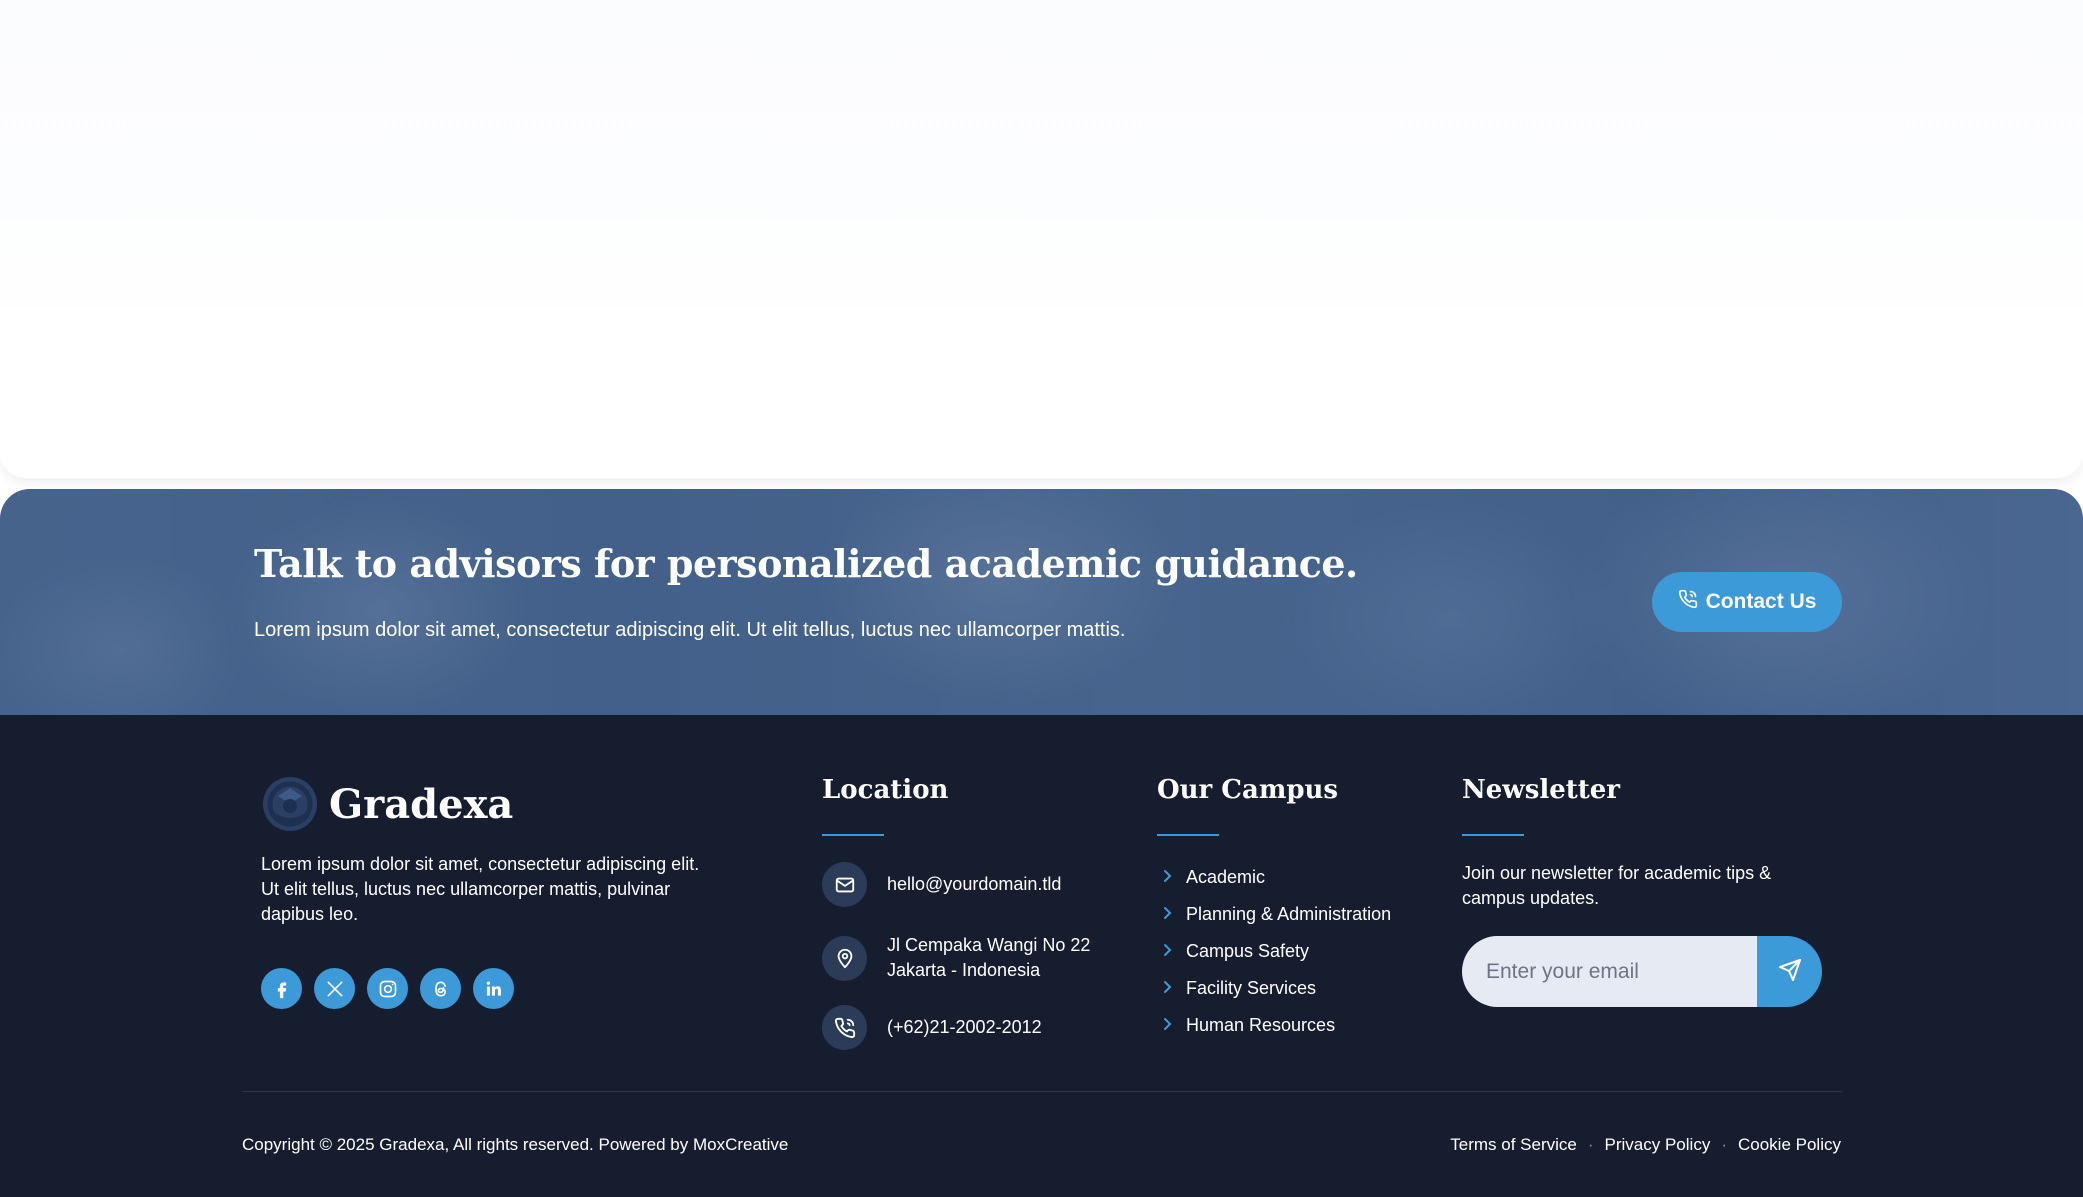 The width and height of the screenshot is (2083, 1197). I want to click on linkedin-icon, so click(493, 988).